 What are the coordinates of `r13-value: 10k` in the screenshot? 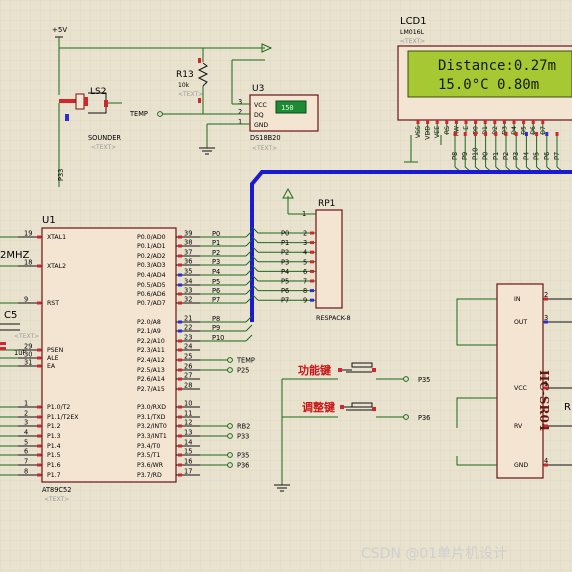 It's located at (184, 85).